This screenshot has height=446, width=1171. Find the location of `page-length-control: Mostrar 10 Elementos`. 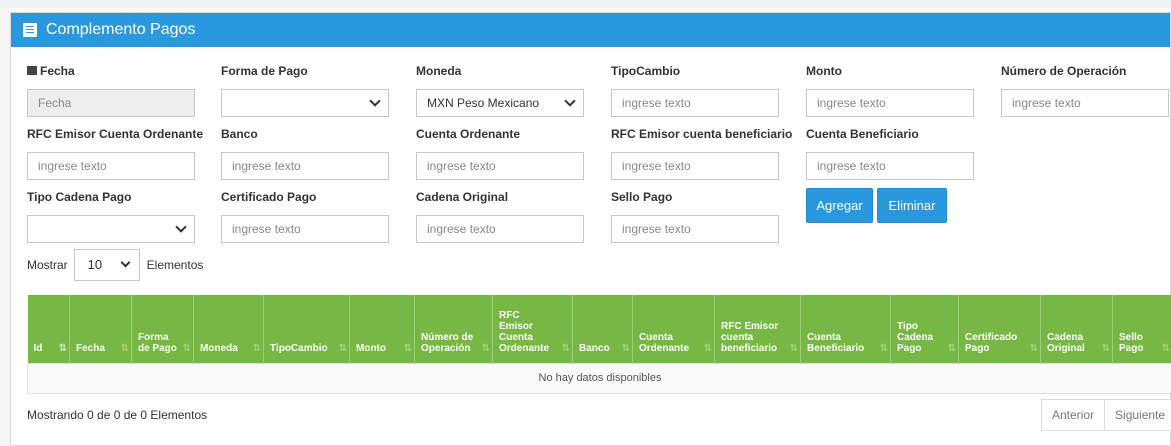

page-length-control: Mostrar 10 Elementos is located at coordinates (115, 265).